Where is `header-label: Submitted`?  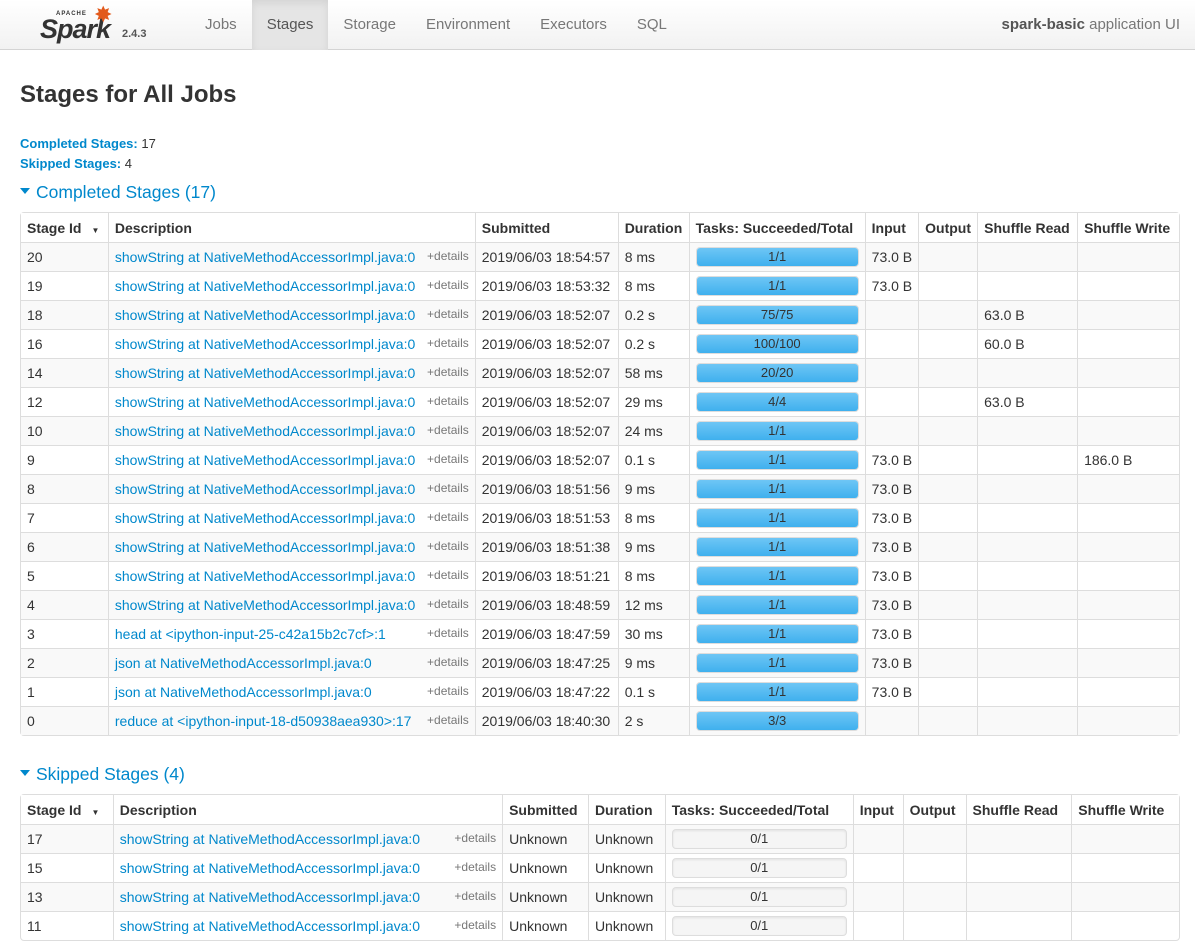 header-label: Submitted is located at coordinates (516, 227).